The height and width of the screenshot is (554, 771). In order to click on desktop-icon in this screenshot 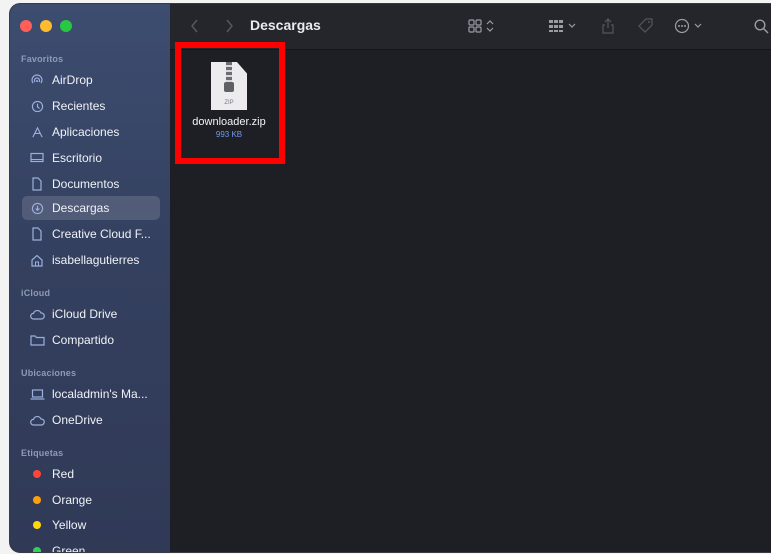, I will do `click(37, 158)`.